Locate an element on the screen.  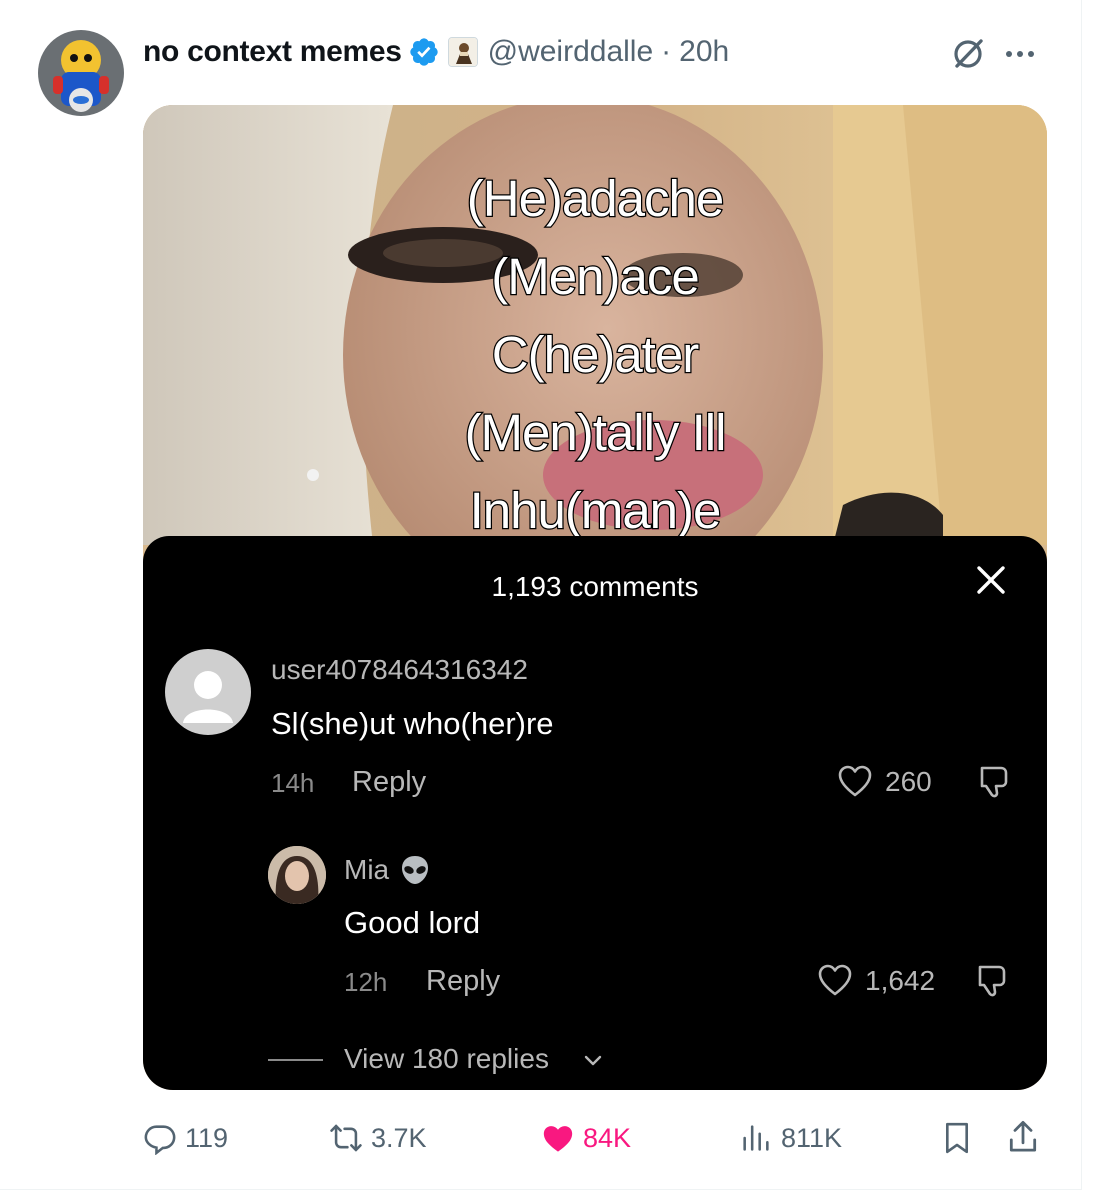
comments-count-title: 1,193 comments is located at coordinates (595, 586).